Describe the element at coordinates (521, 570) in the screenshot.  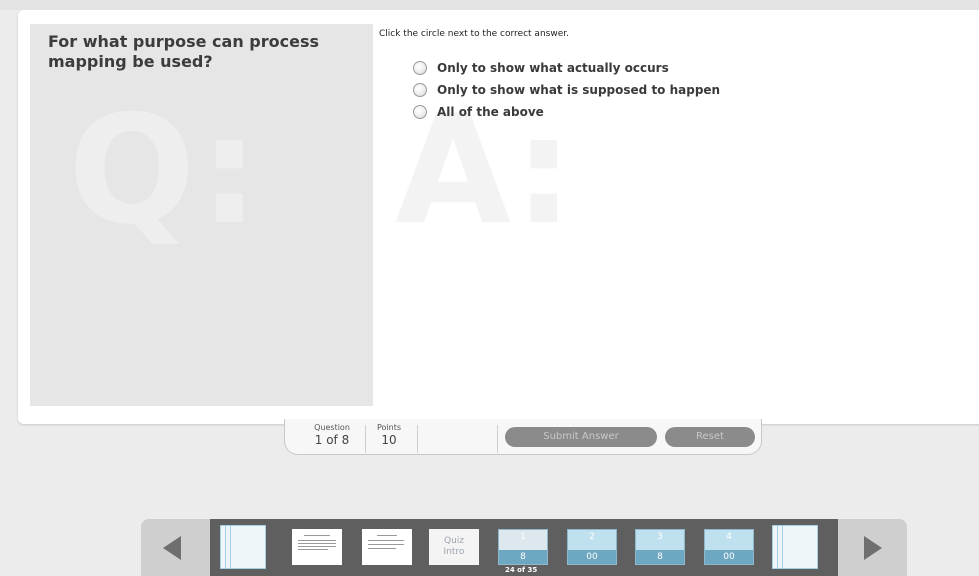
I see `slide-counter: 24 of 35` at that location.